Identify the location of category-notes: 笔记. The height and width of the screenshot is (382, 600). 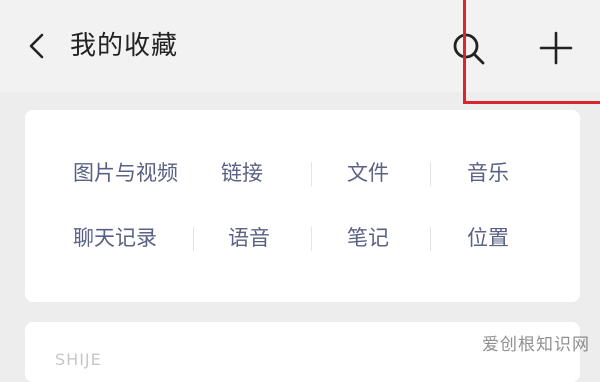
(368, 238).